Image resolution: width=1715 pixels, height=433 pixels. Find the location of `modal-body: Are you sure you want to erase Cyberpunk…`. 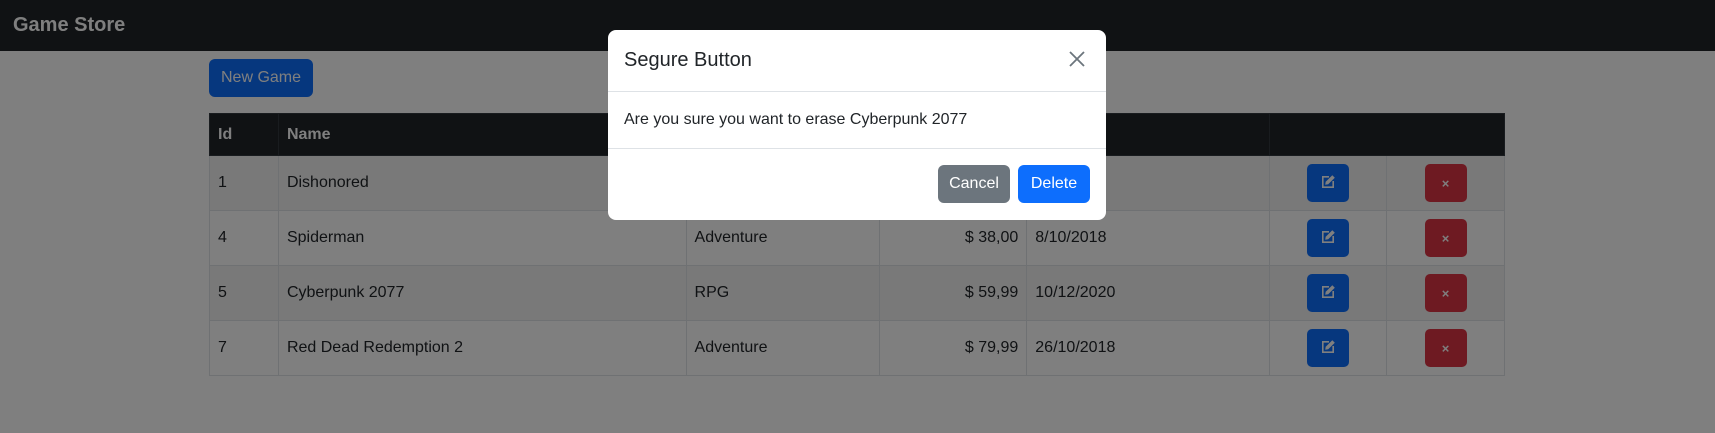

modal-body: Are you sure you want to erase Cyberpunk… is located at coordinates (857, 120).